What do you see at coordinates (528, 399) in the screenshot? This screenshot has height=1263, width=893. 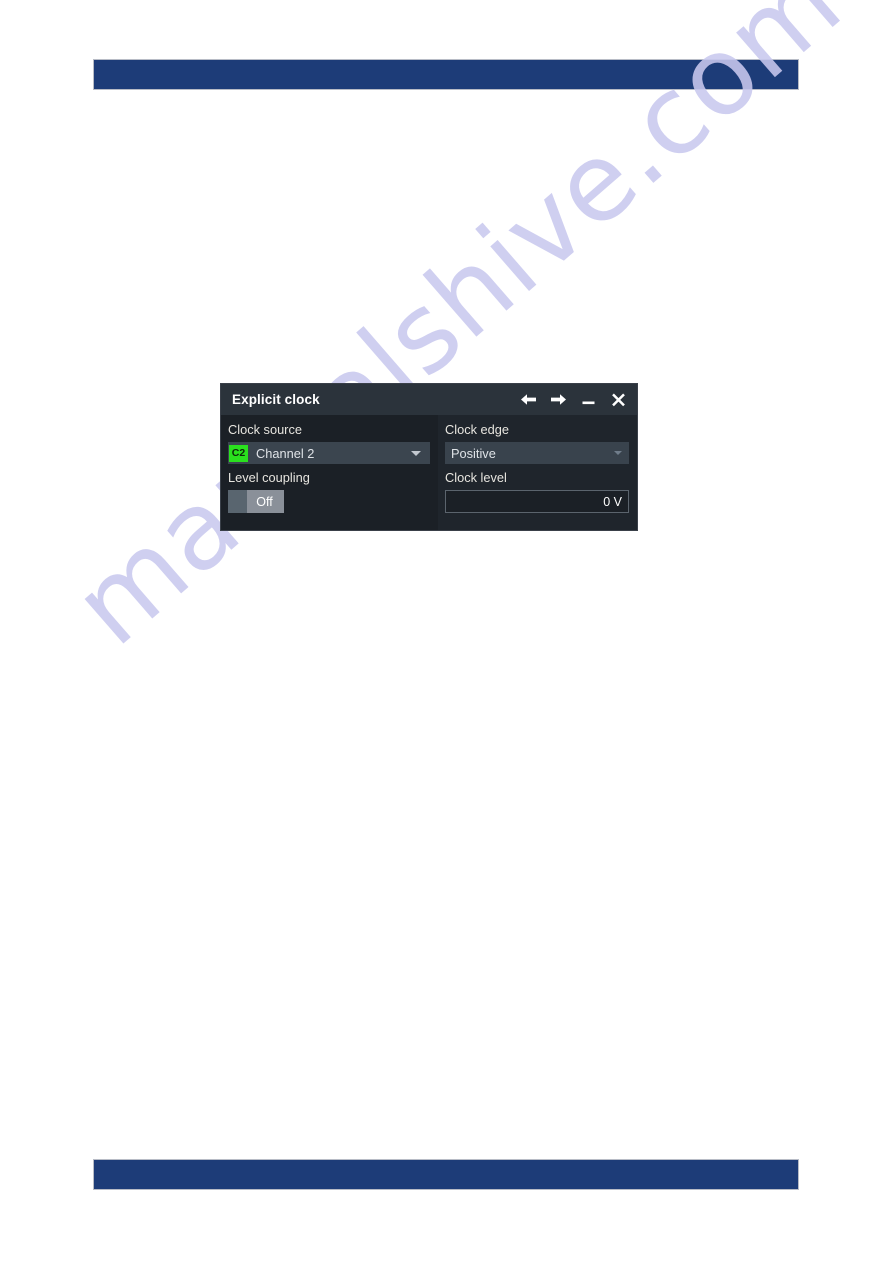 I see `back-arrow-icon` at bounding box center [528, 399].